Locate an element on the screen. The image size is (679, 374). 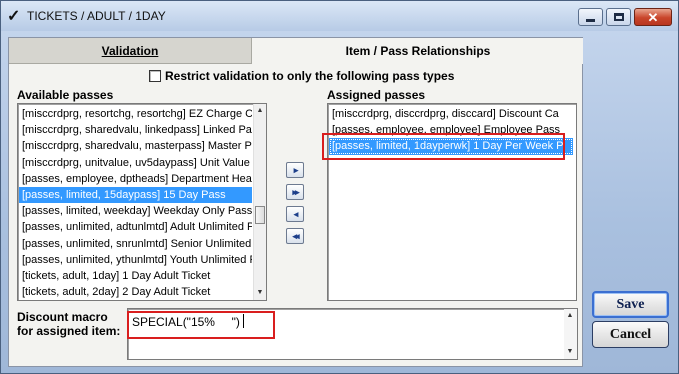
maximize-icon is located at coordinates (618, 17).